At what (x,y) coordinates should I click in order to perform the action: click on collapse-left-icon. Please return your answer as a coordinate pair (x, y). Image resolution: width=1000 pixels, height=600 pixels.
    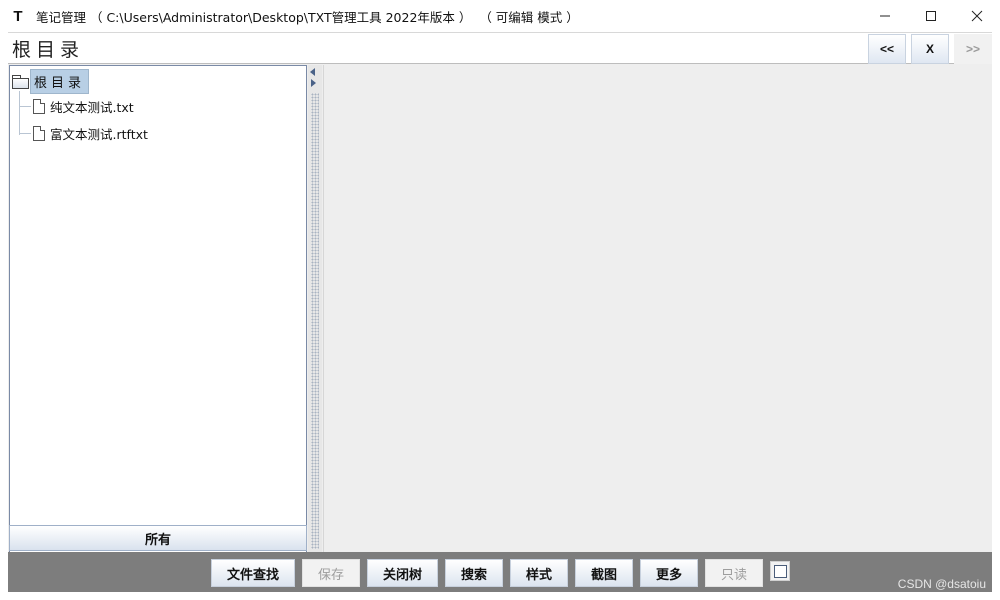
    Looking at the image, I should click on (312, 72).